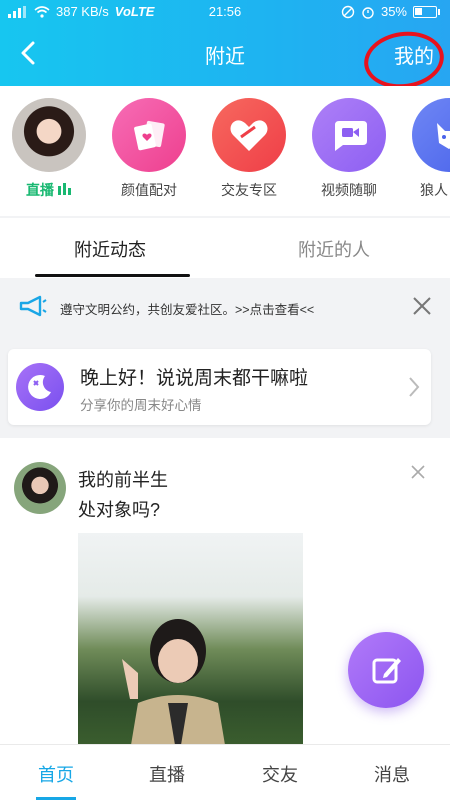  I want to click on notice-text: 遵守文明公约，共创友爱社区。>>点击查看<<, so click(187, 310).